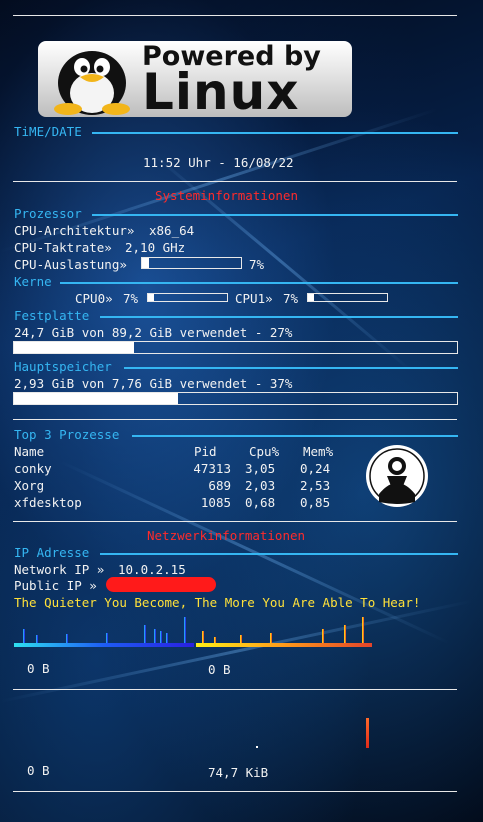 This screenshot has height=822, width=483. What do you see at coordinates (104, 632) in the screenshot?
I see `download-graph` at bounding box center [104, 632].